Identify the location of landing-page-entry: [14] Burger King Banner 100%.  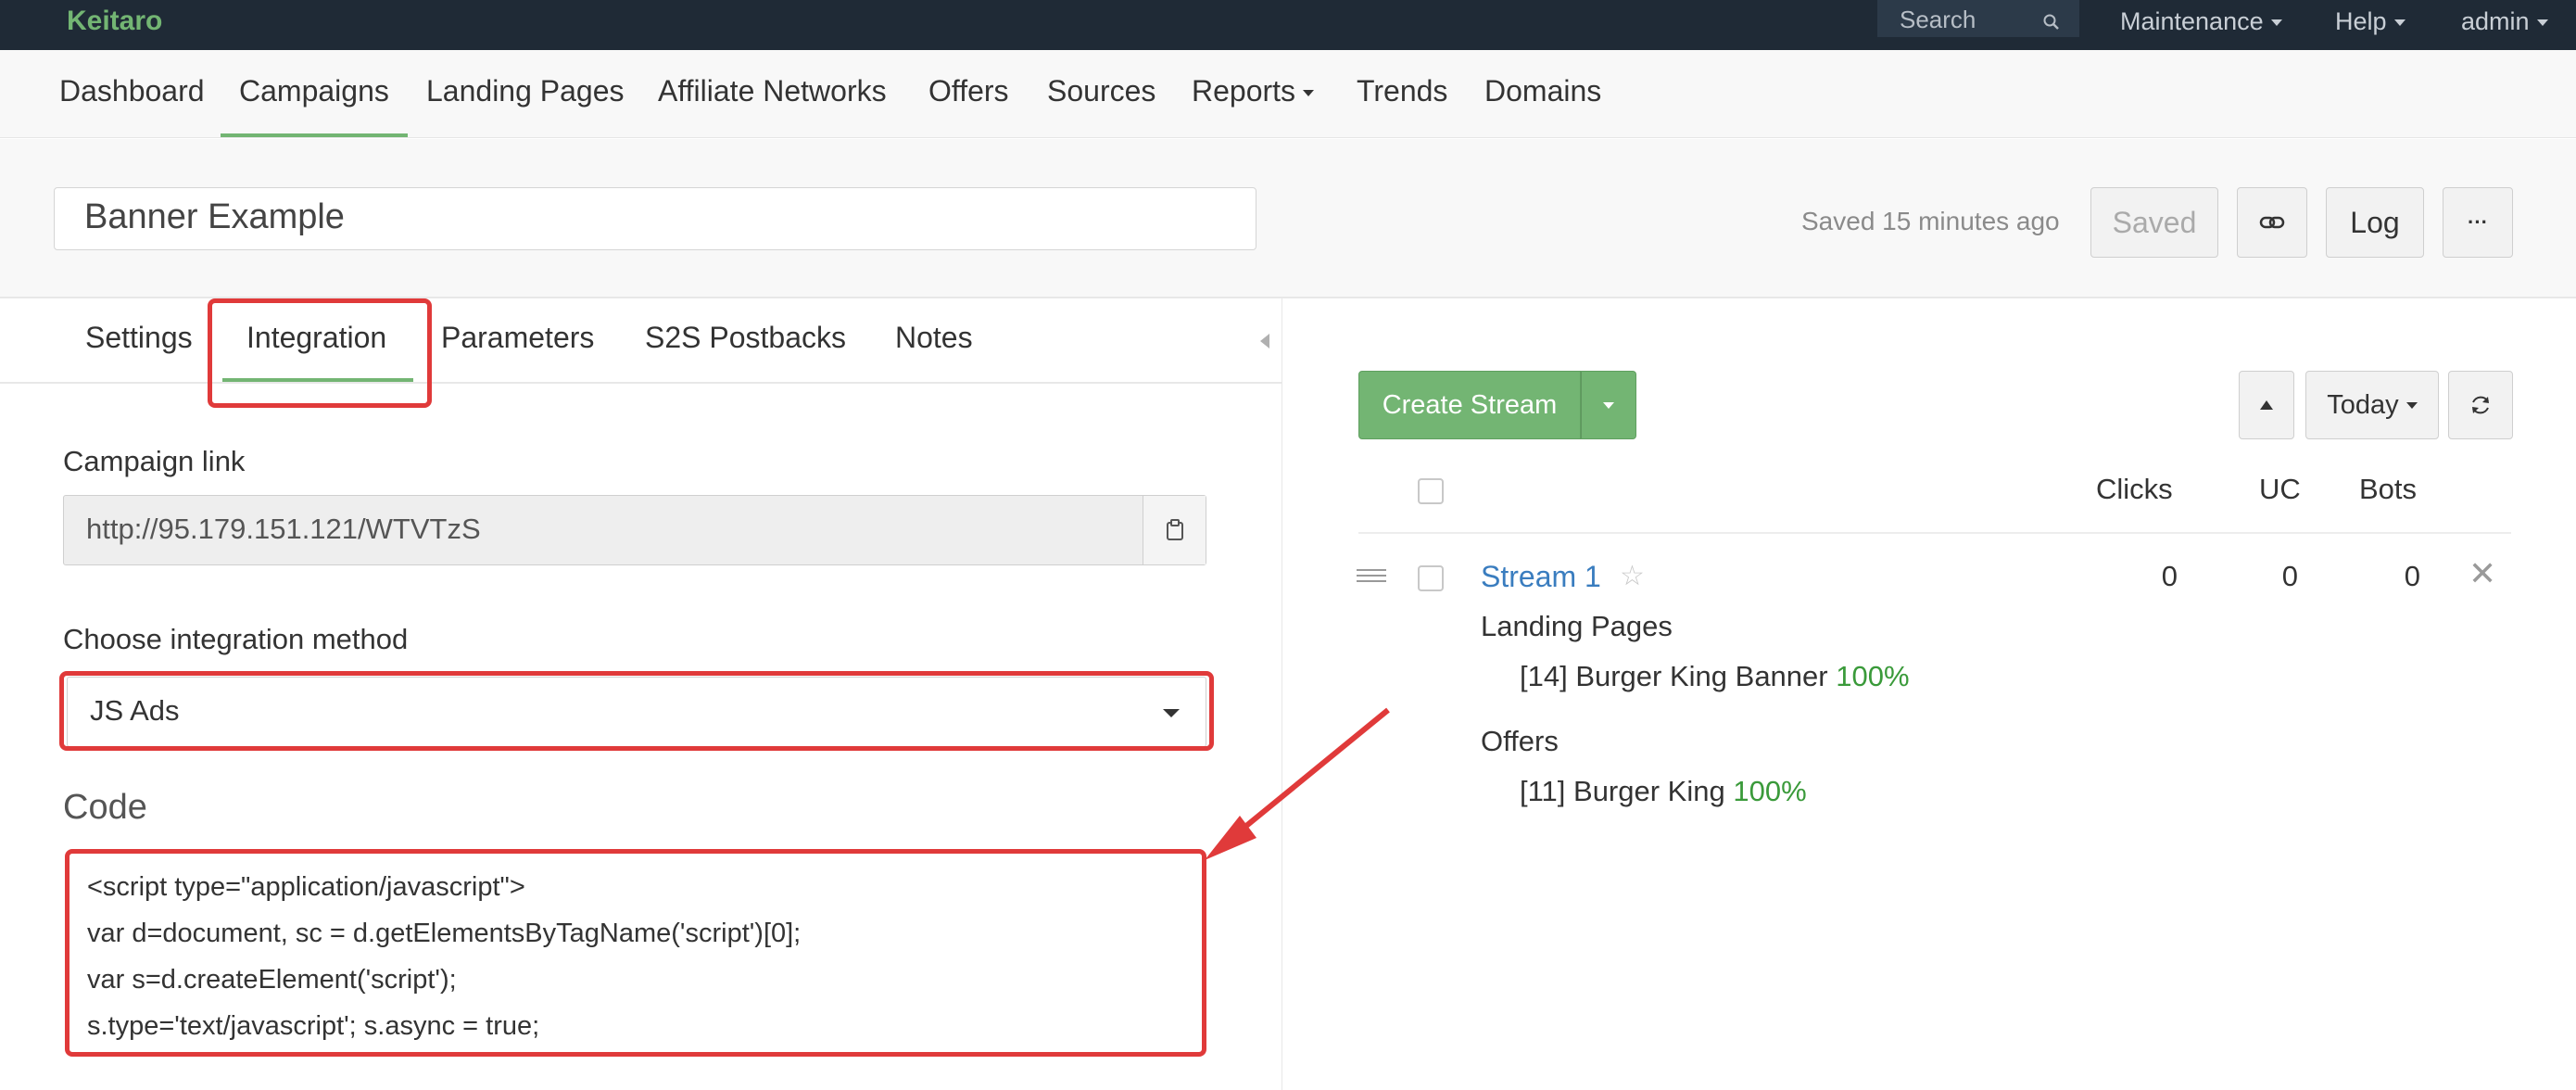
(1715, 676).